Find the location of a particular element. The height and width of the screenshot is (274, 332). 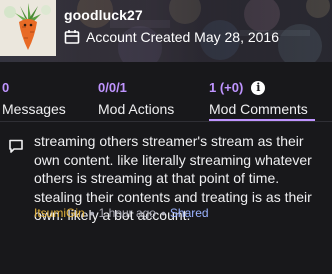

tab-messages: 0 Messages is located at coordinates (34, 98).